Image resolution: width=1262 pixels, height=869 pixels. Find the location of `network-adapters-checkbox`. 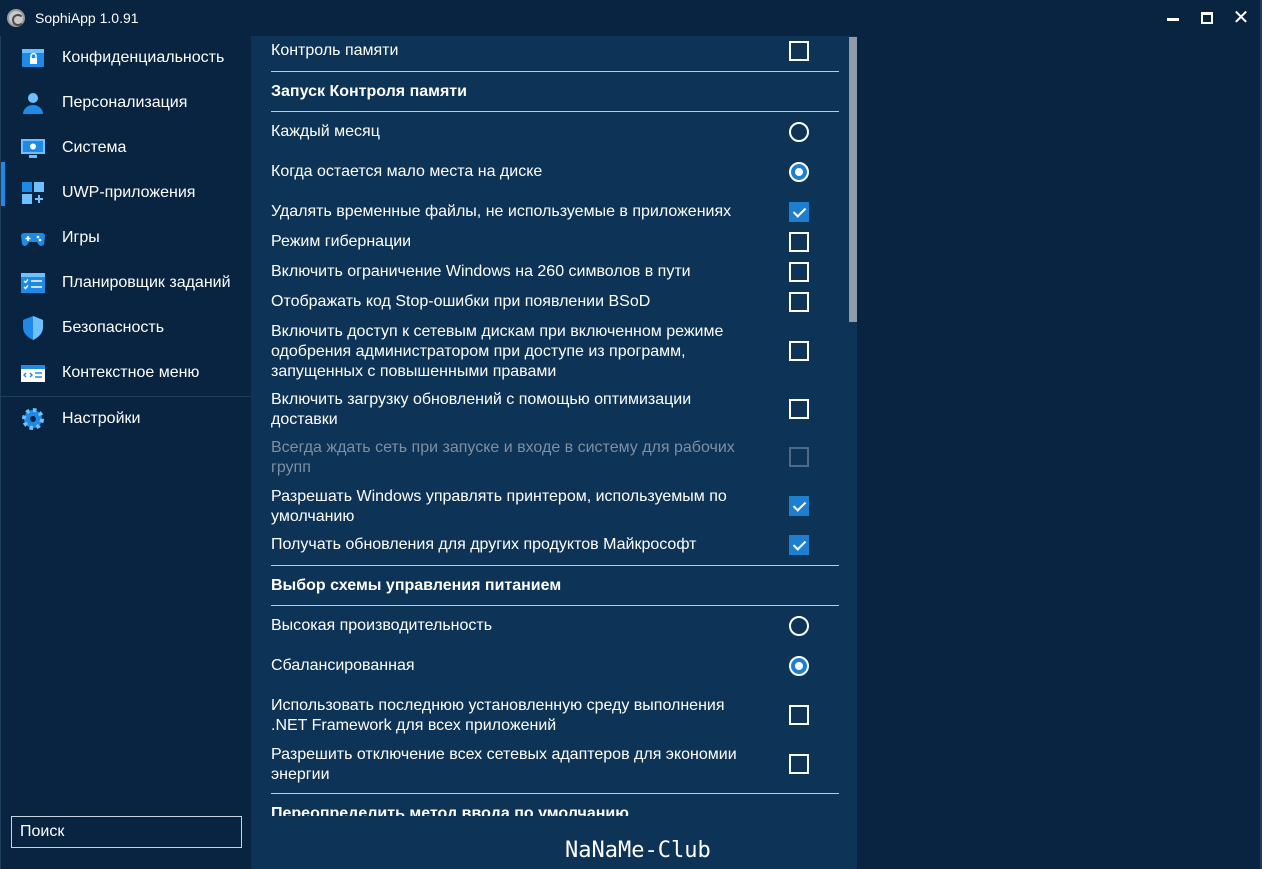

network-adapters-checkbox is located at coordinates (799, 764).